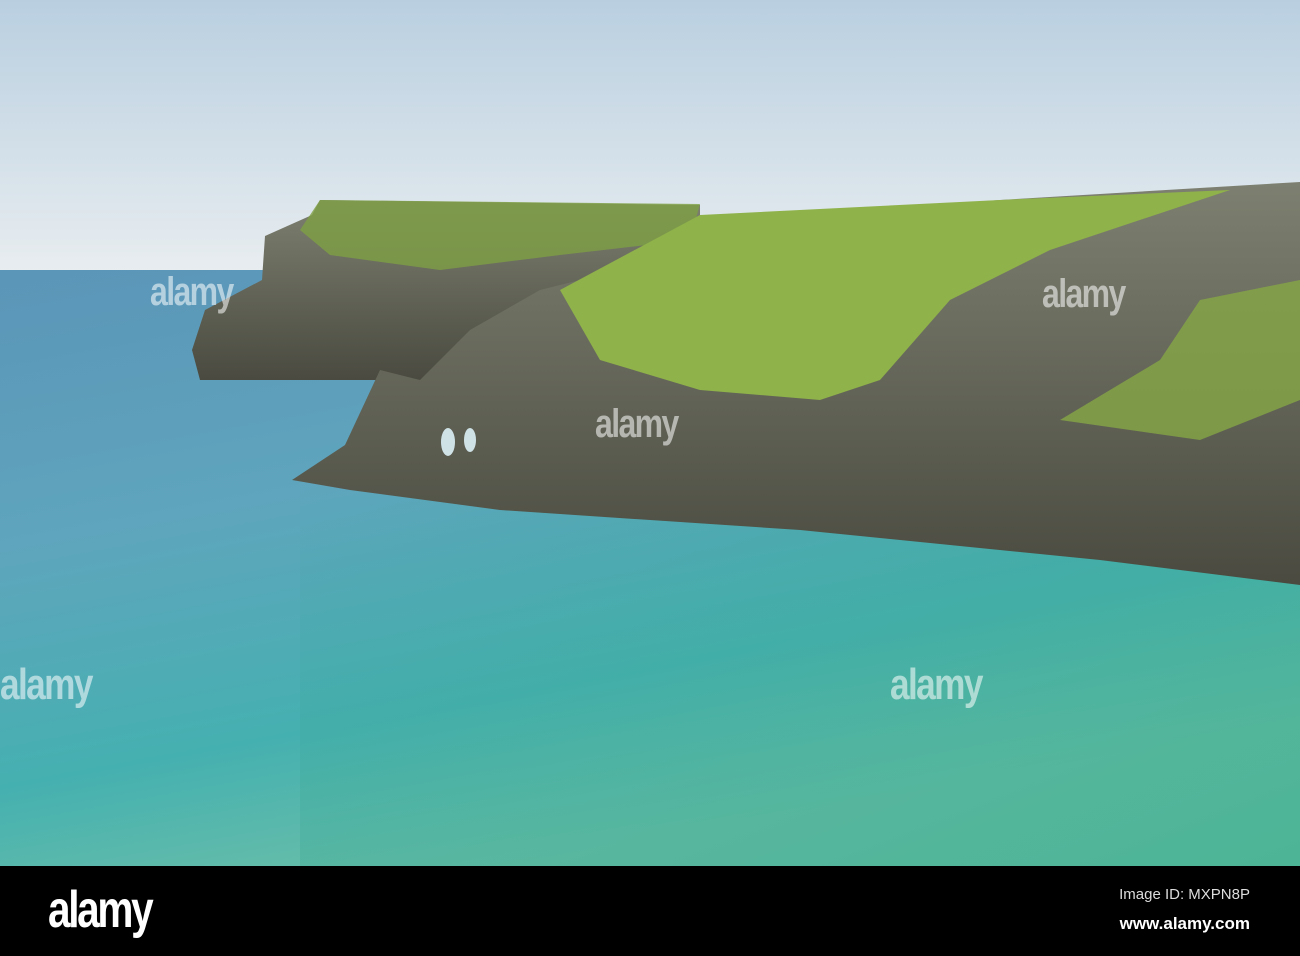 Image resolution: width=1300 pixels, height=956 pixels. What do you see at coordinates (1184, 923) in the screenshot?
I see `website-link: www.alamy.com` at bounding box center [1184, 923].